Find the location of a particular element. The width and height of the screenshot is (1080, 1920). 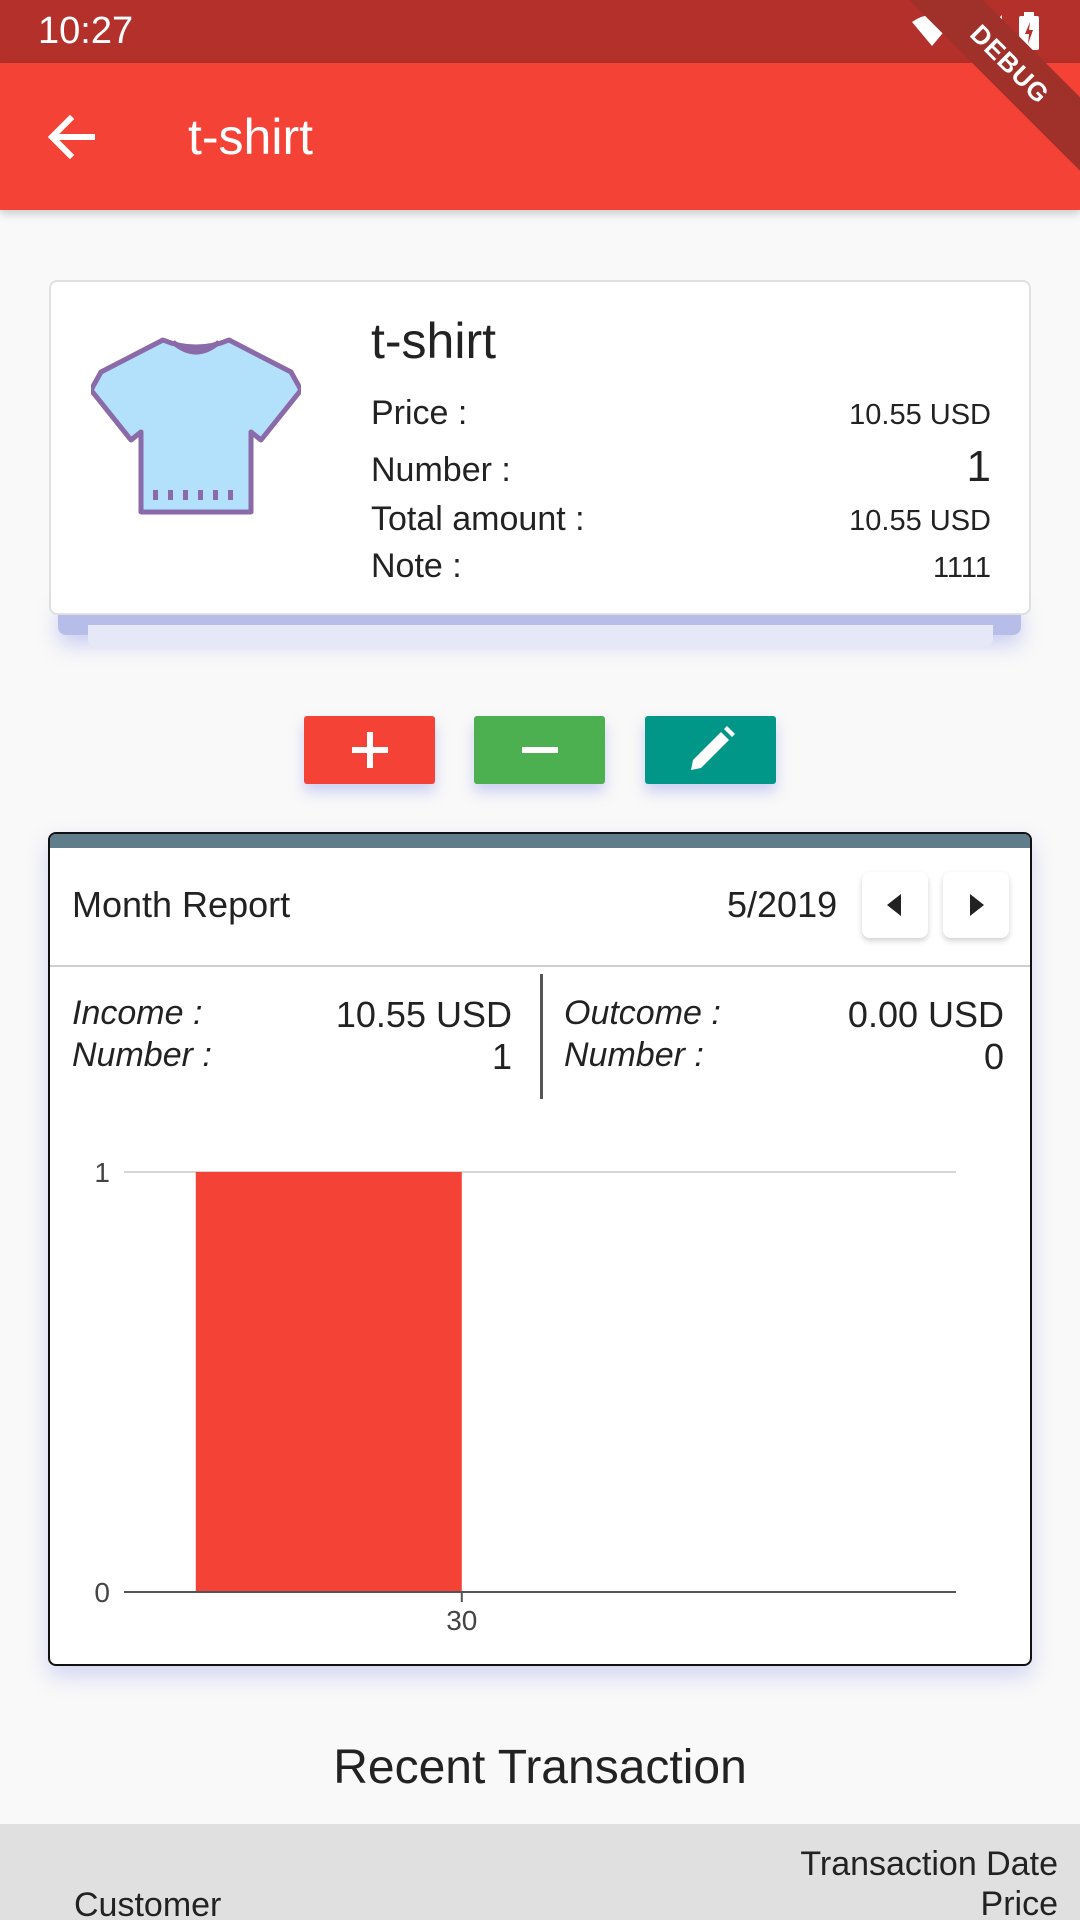

outcome-value: 0.00 USD is located at coordinates (925, 1014).